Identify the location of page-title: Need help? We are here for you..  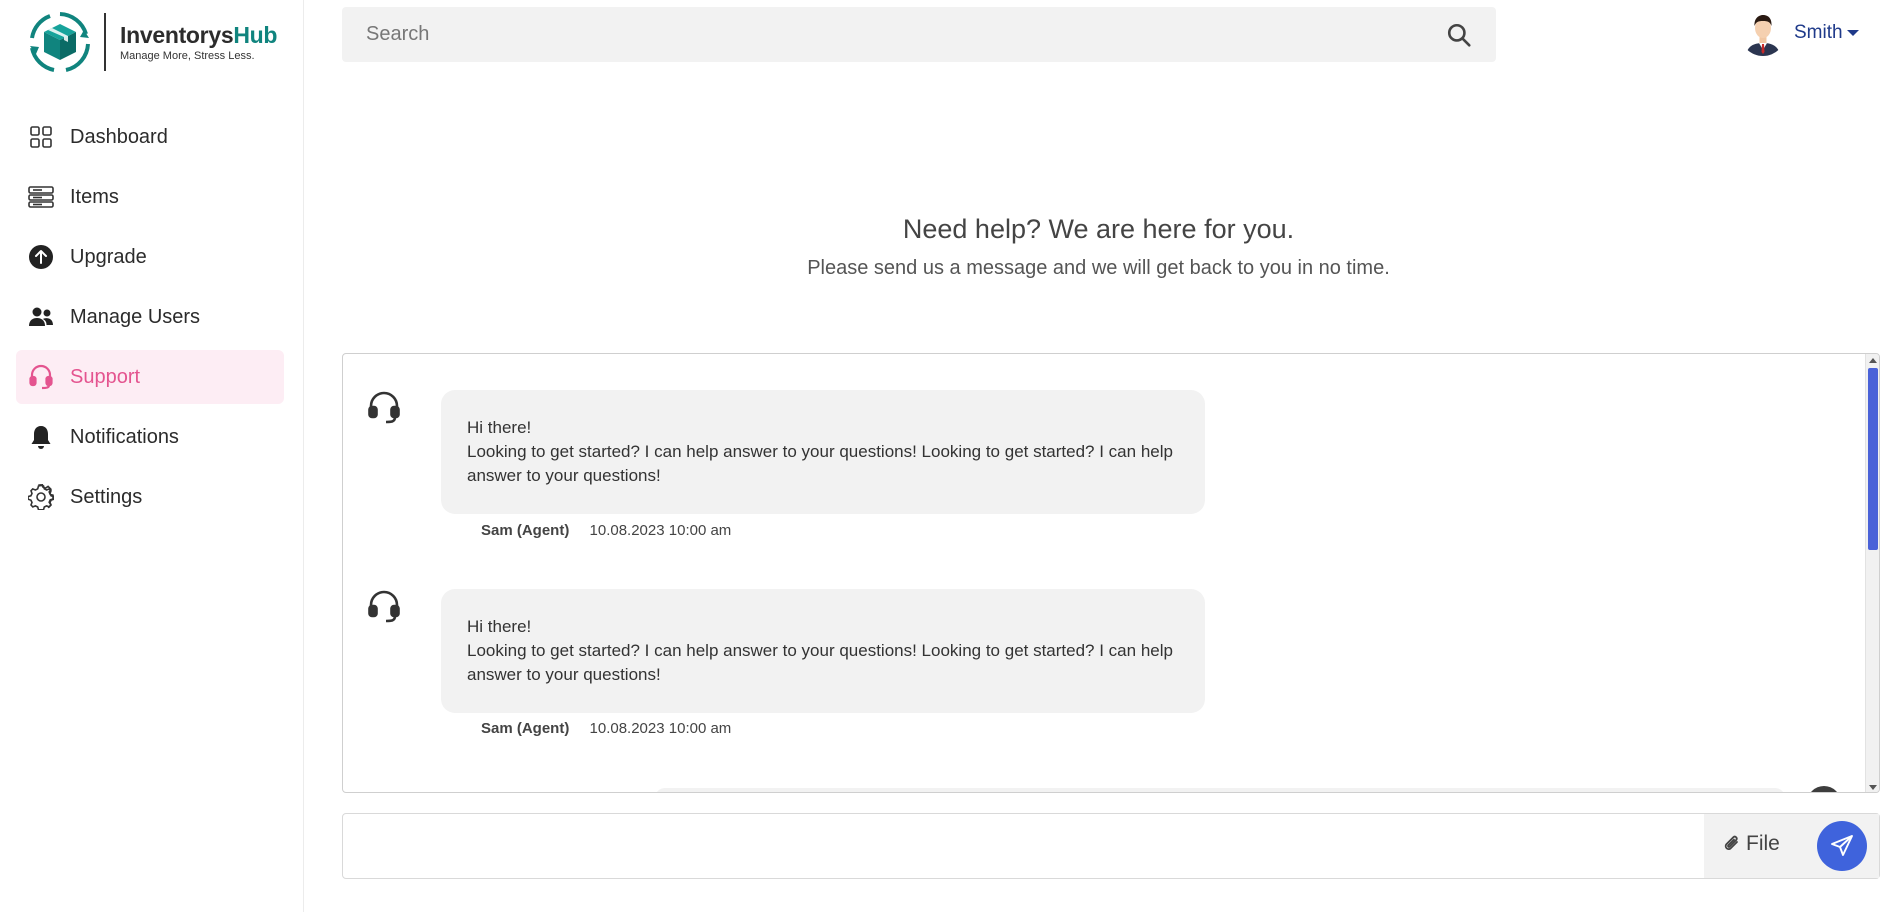
(1098, 229).